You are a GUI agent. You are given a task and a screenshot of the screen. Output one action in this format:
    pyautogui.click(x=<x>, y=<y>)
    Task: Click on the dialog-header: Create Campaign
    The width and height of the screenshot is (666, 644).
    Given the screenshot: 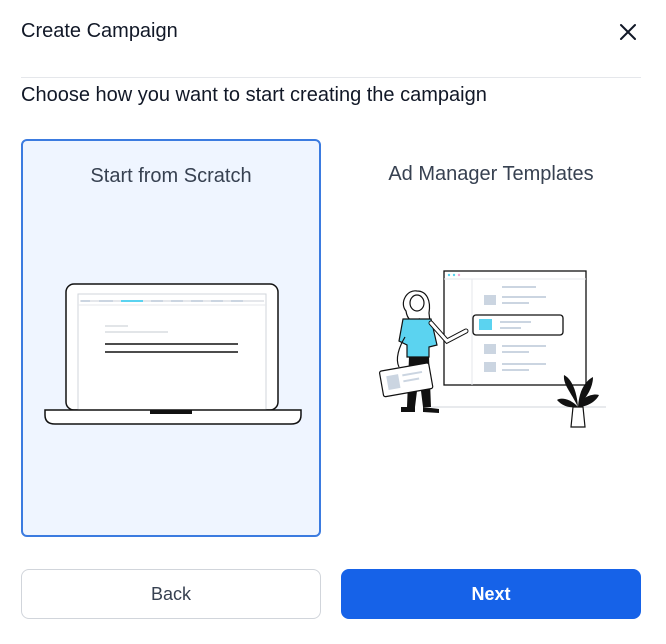 What is the action you would take?
    pyautogui.click(x=331, y=33)
    